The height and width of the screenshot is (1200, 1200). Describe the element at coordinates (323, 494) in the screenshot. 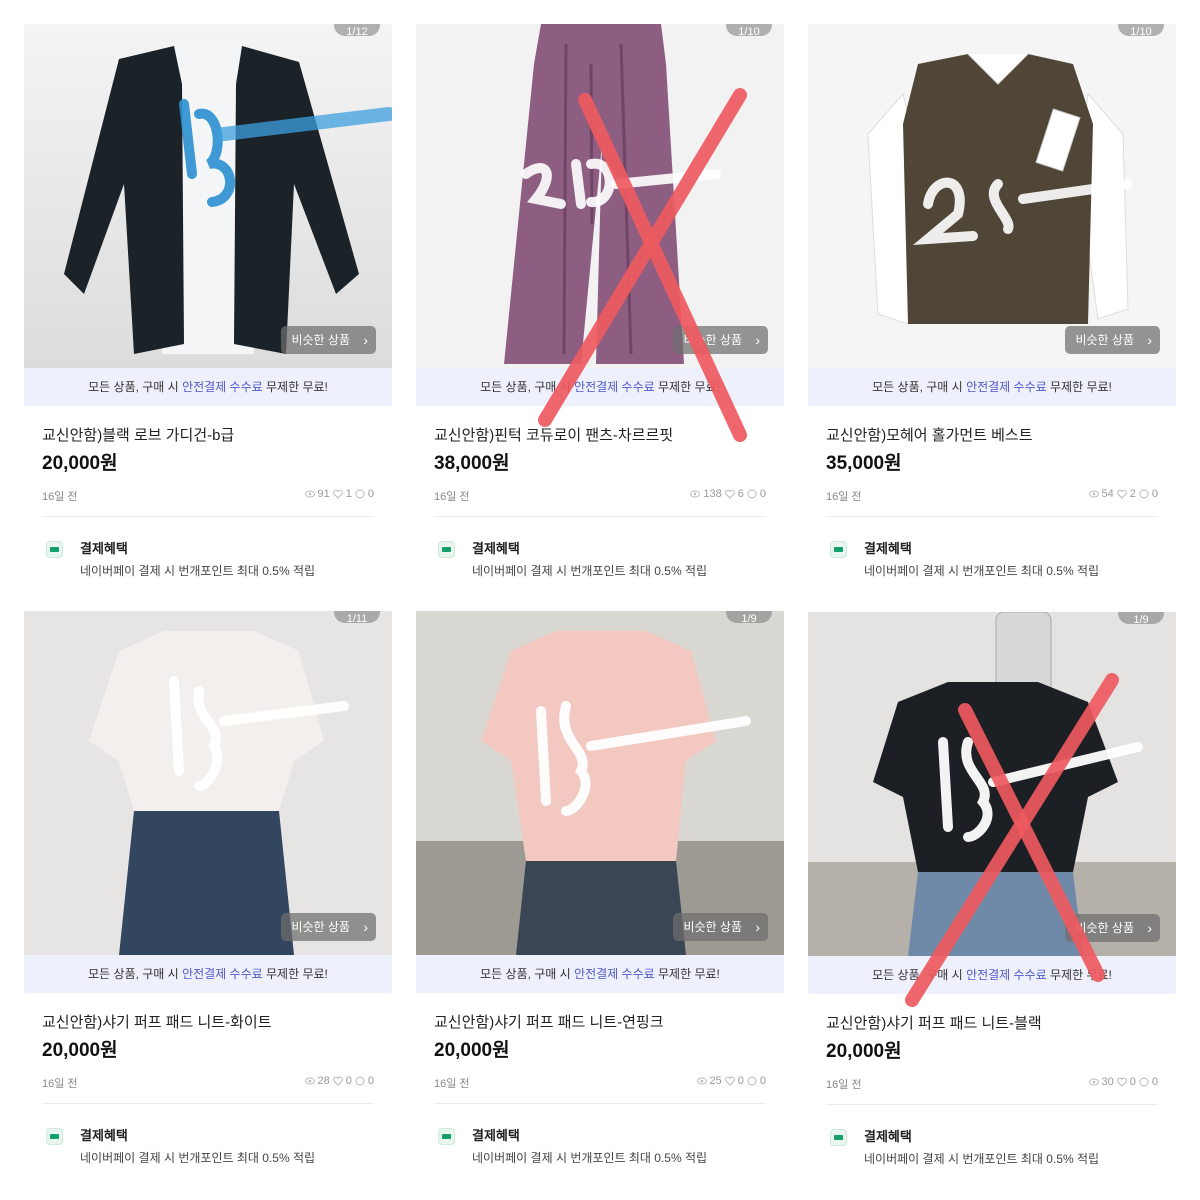

I see `view-count: 91` at that location.